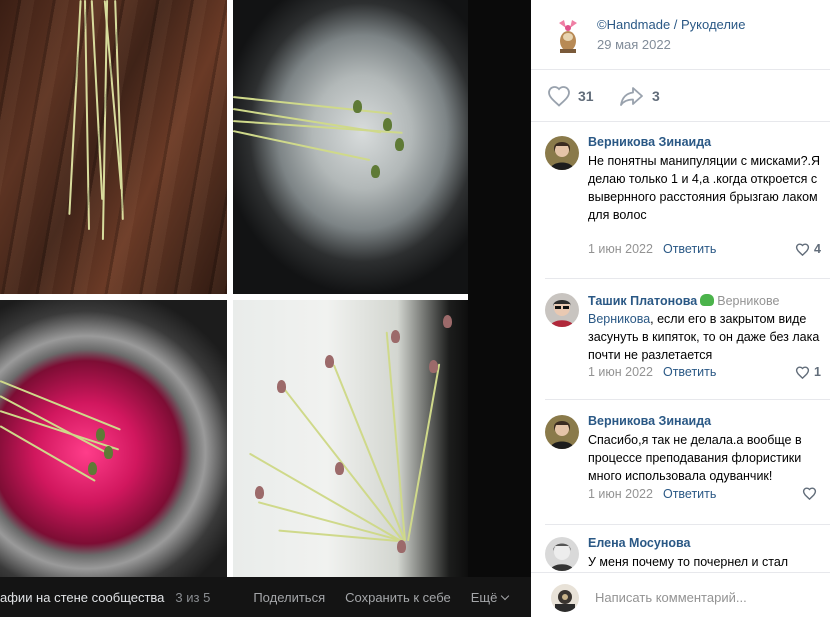 The height and width of the screenshot is (617, 830). What do you see at coordinates (671, 24) in the screenshot?
I see `group-name-link: ©Handmade / Рукоделие` at bounding box center [671, 24].